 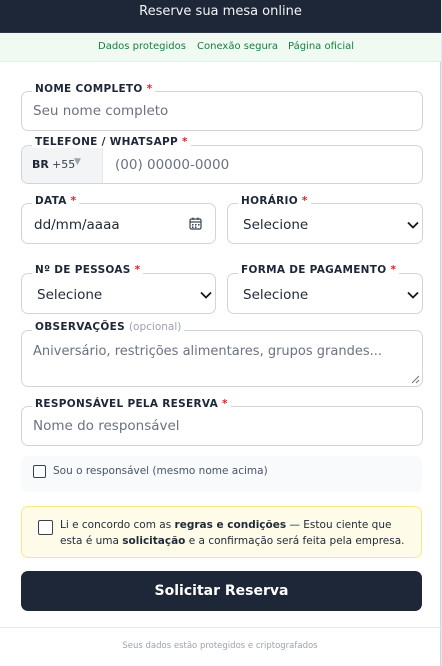 I want to click on name-label: NOME COMPLETO *, so click(x=94, y=89).